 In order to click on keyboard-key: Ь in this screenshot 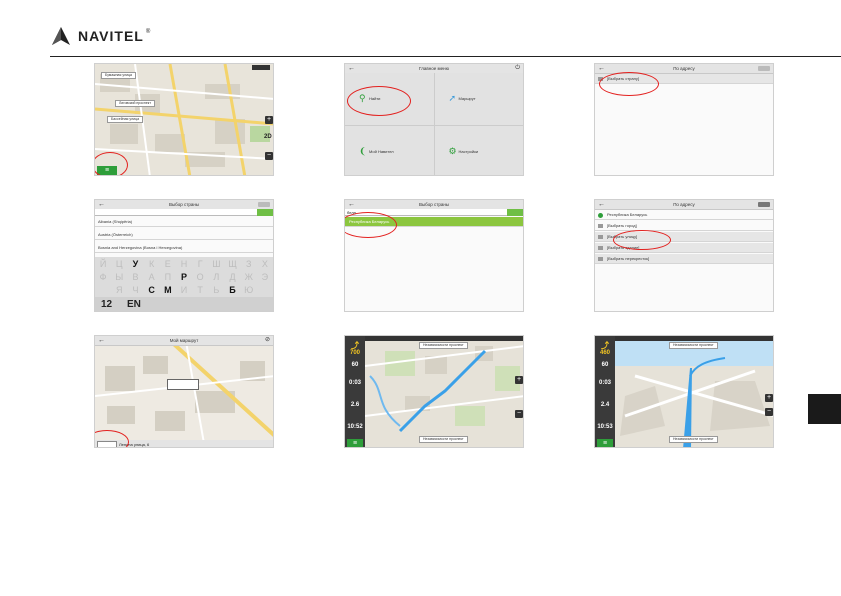, I will do `click(216, 290)`.